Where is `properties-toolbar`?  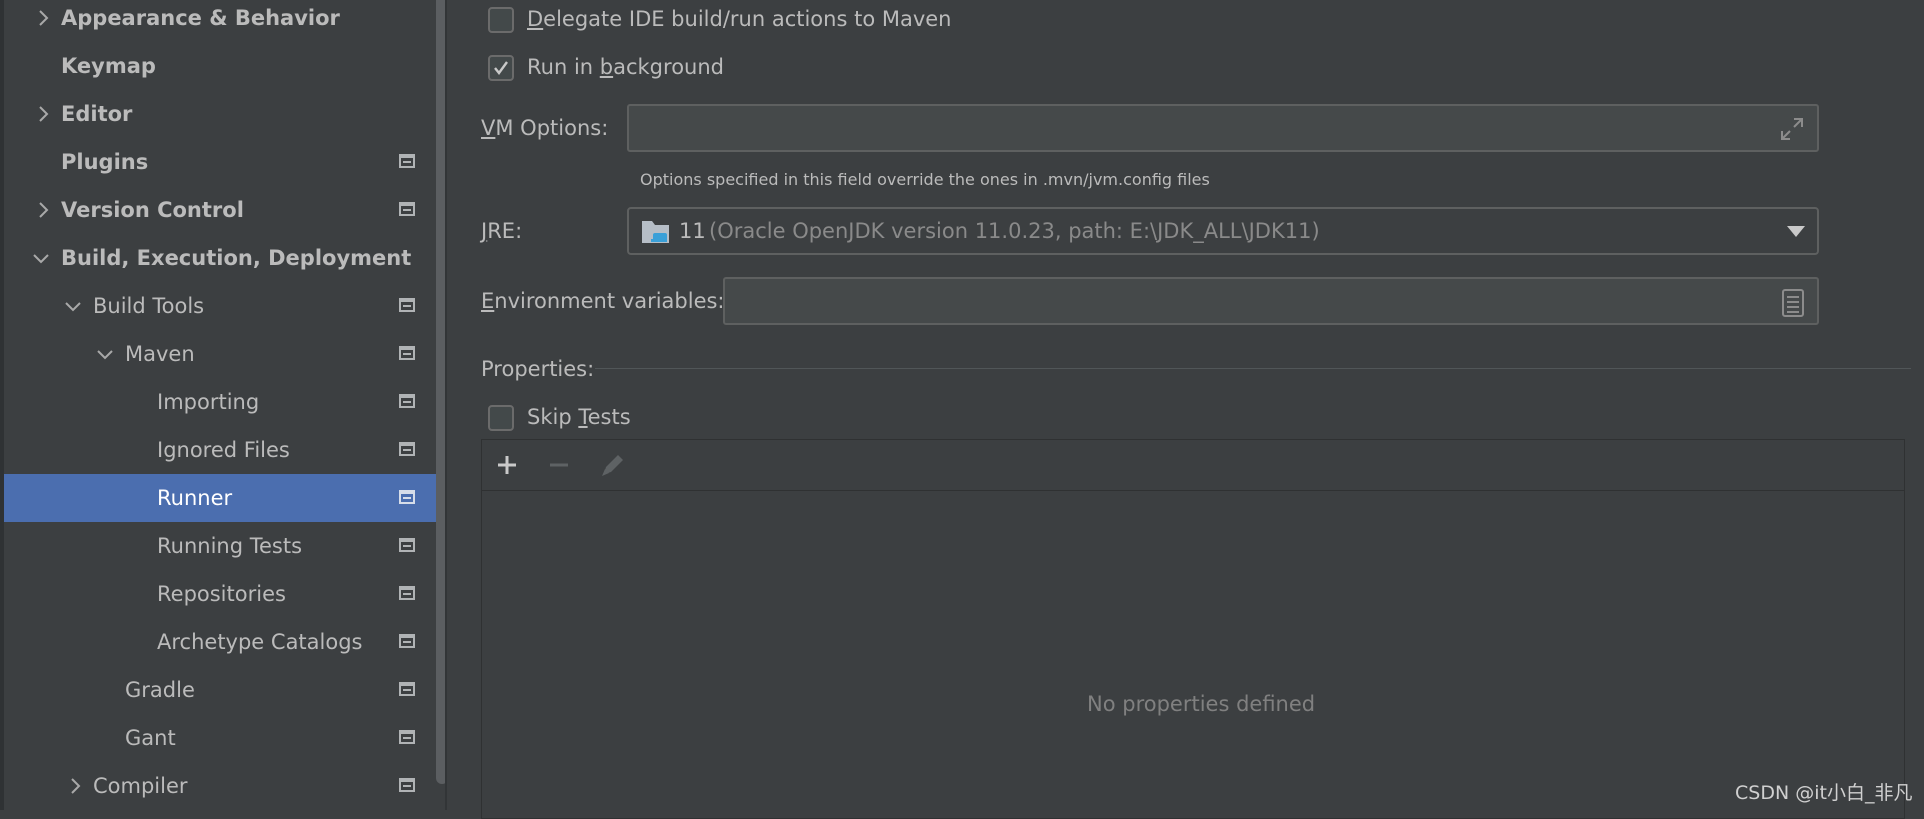
properties-toolbar is located at coordinates (1193, 465).